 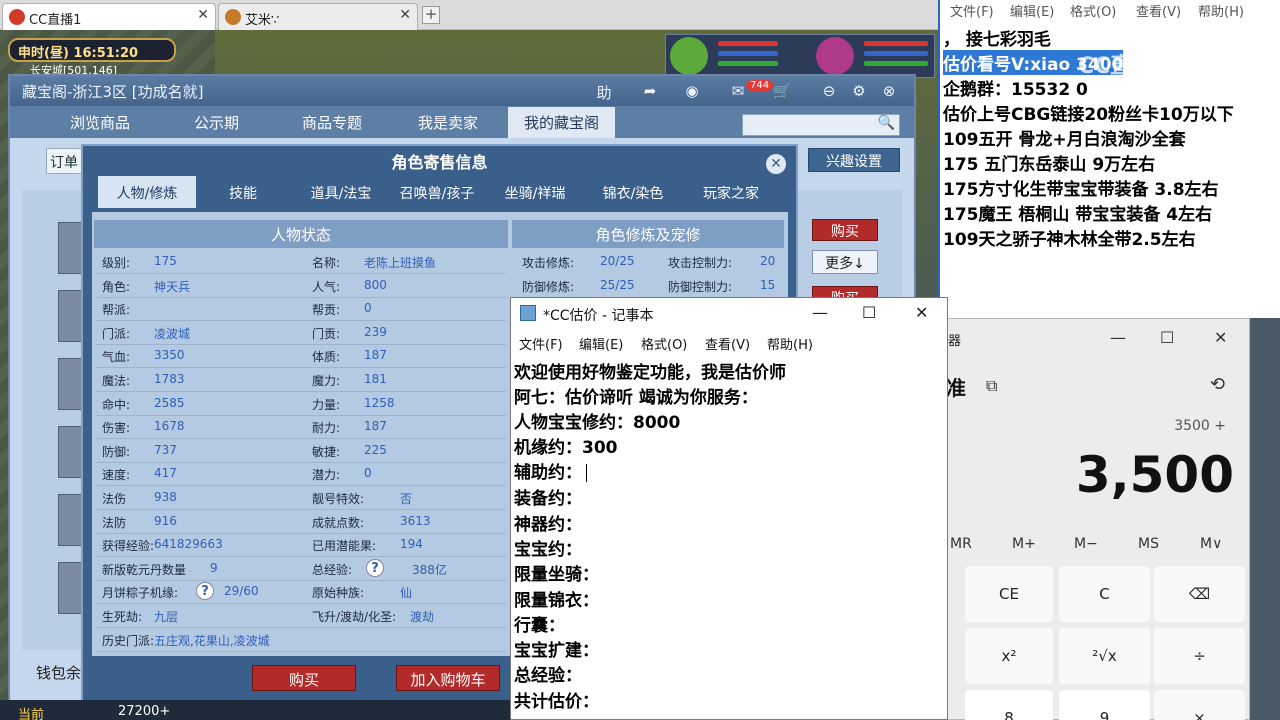 I want to click on multiply-key: ×, so click(x=1199, y=705).